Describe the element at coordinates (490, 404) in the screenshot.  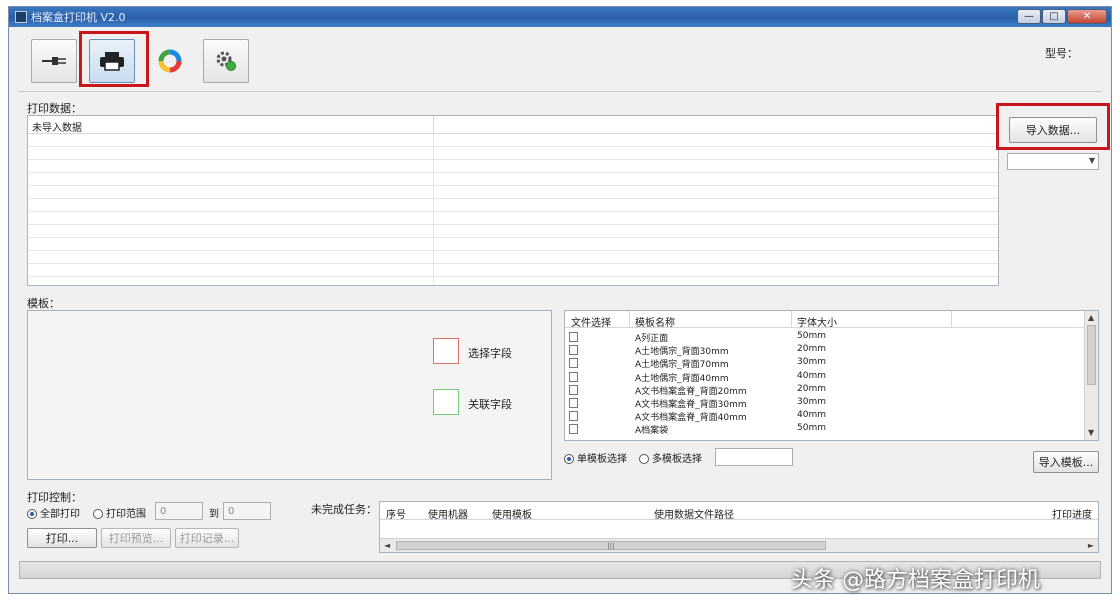
I see `linked-field-legend: 关联字段` at that location.